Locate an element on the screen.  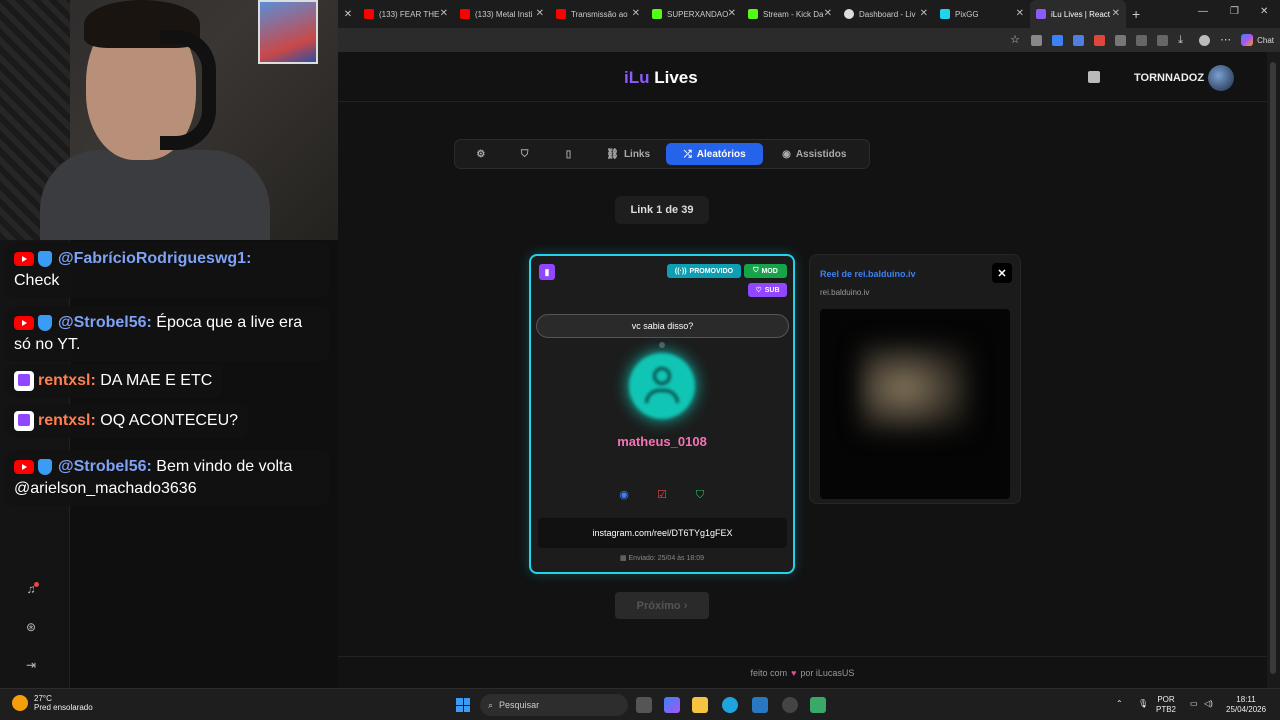
tablet-icon: ▯ is located at coordinates (568, 154).